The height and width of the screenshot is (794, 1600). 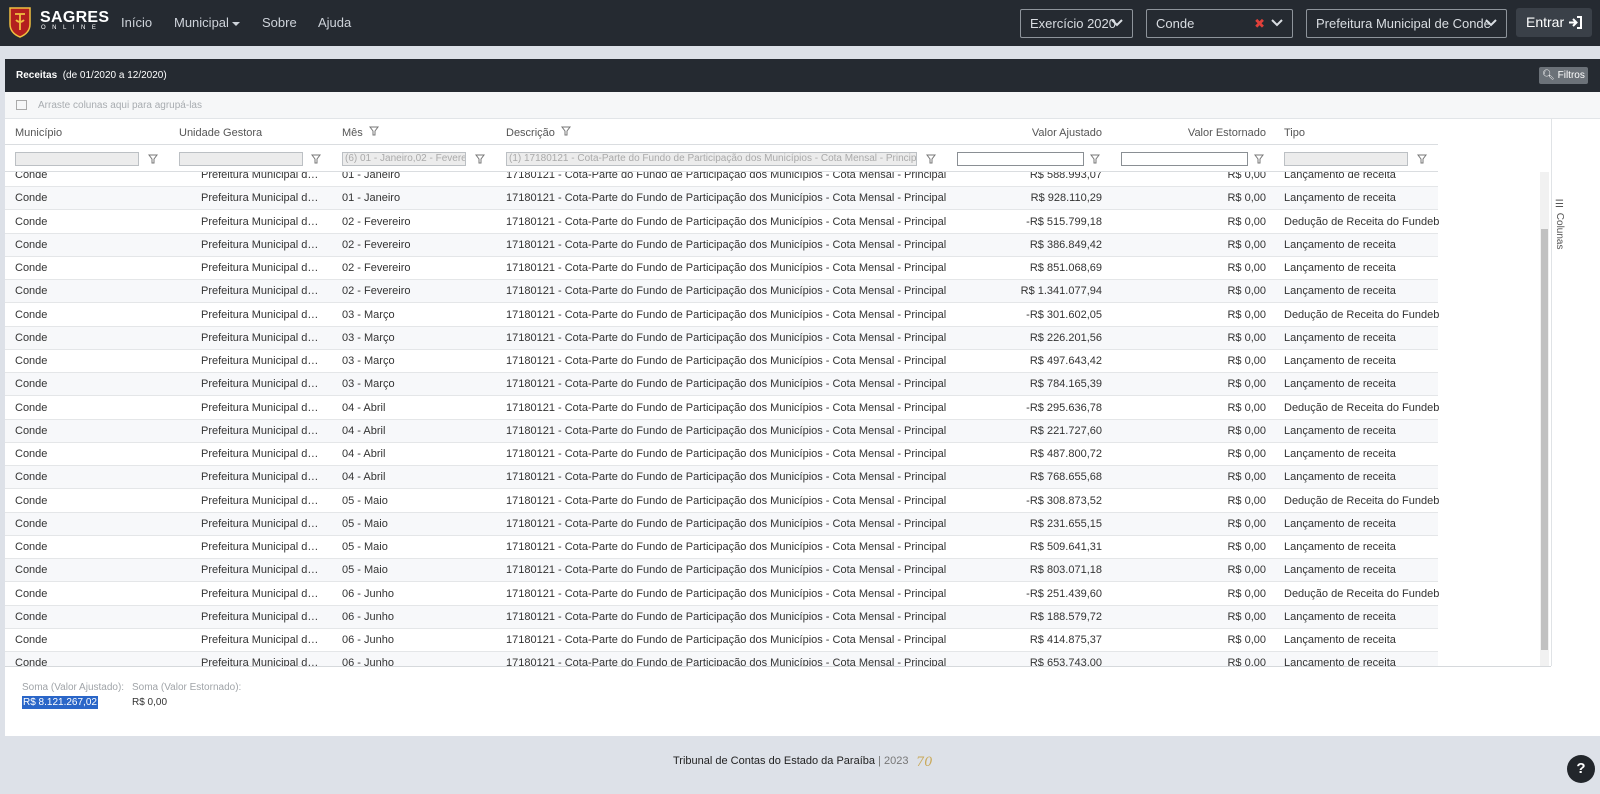 What do you see at coordinates (279, 23) in the screenshot?
I see `nav-sobre: Sobre` at bounding box center [279, 23].